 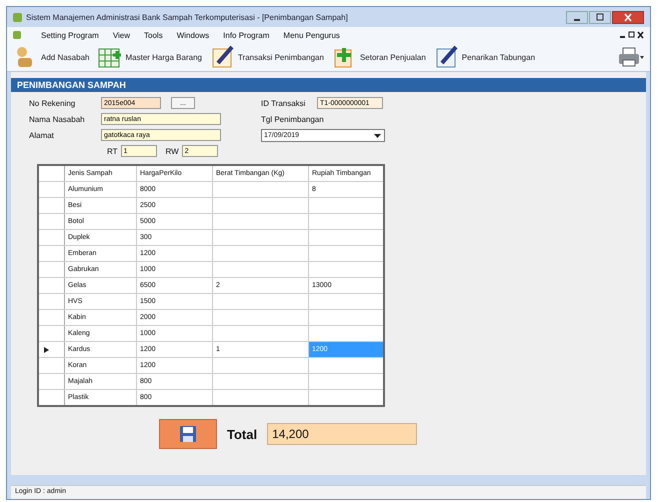 I want to click on menu-item: Tools, so click(x=153, y=35).